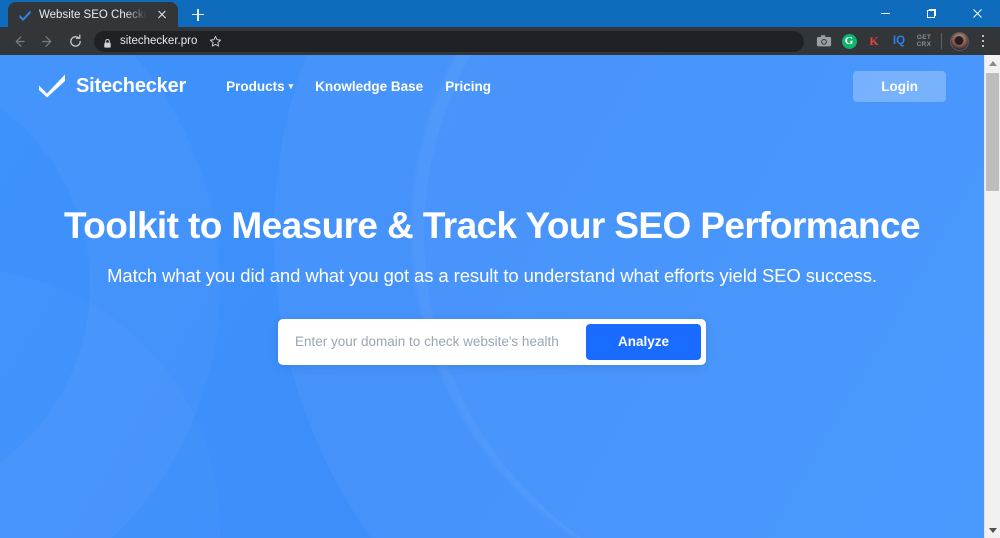 The width and height of the screenshot is (1000, 538). I want to click on browser-tab: Website SEO Checker & Audit To, so click(93, 14).